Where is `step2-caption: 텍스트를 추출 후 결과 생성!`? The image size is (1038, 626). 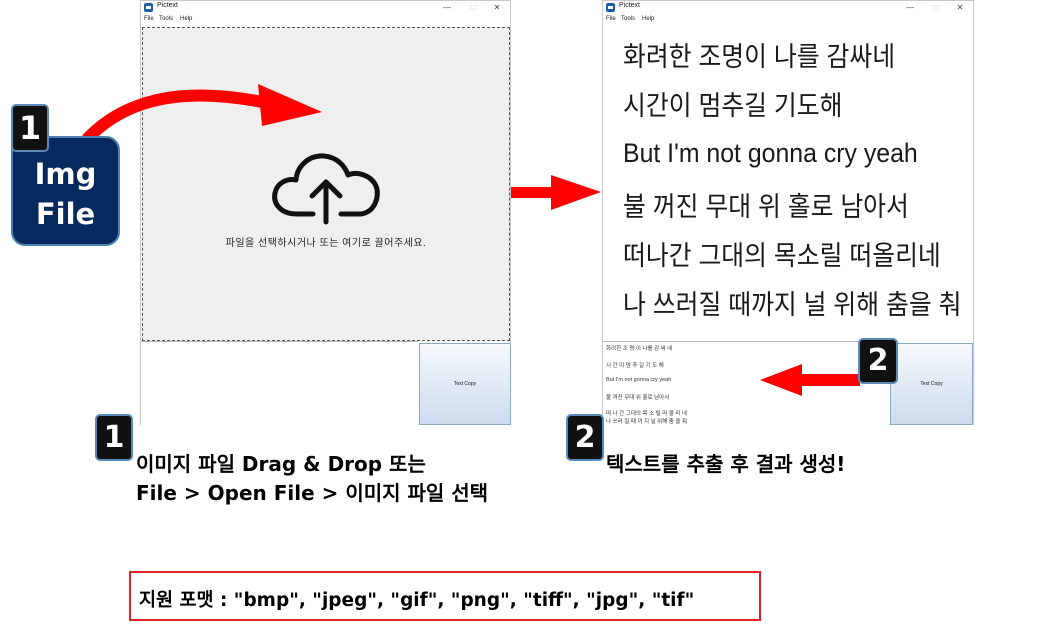 step2-caption: 텍스트를 추출 후 결과 생성! is located at coordinates (726, 464).